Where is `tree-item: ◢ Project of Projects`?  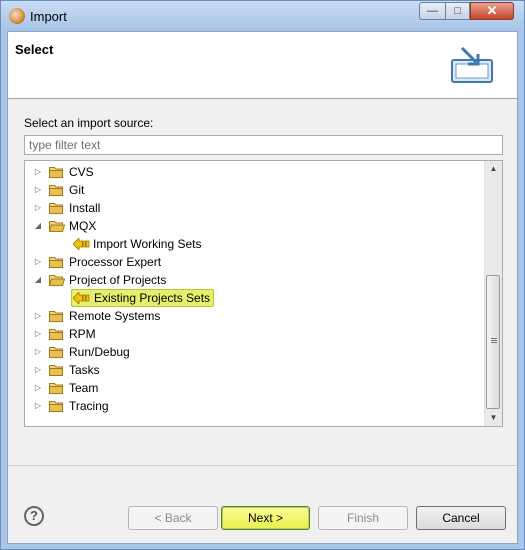
tree-item: ◢ Project of Projects is located at coordinates (255, 280).